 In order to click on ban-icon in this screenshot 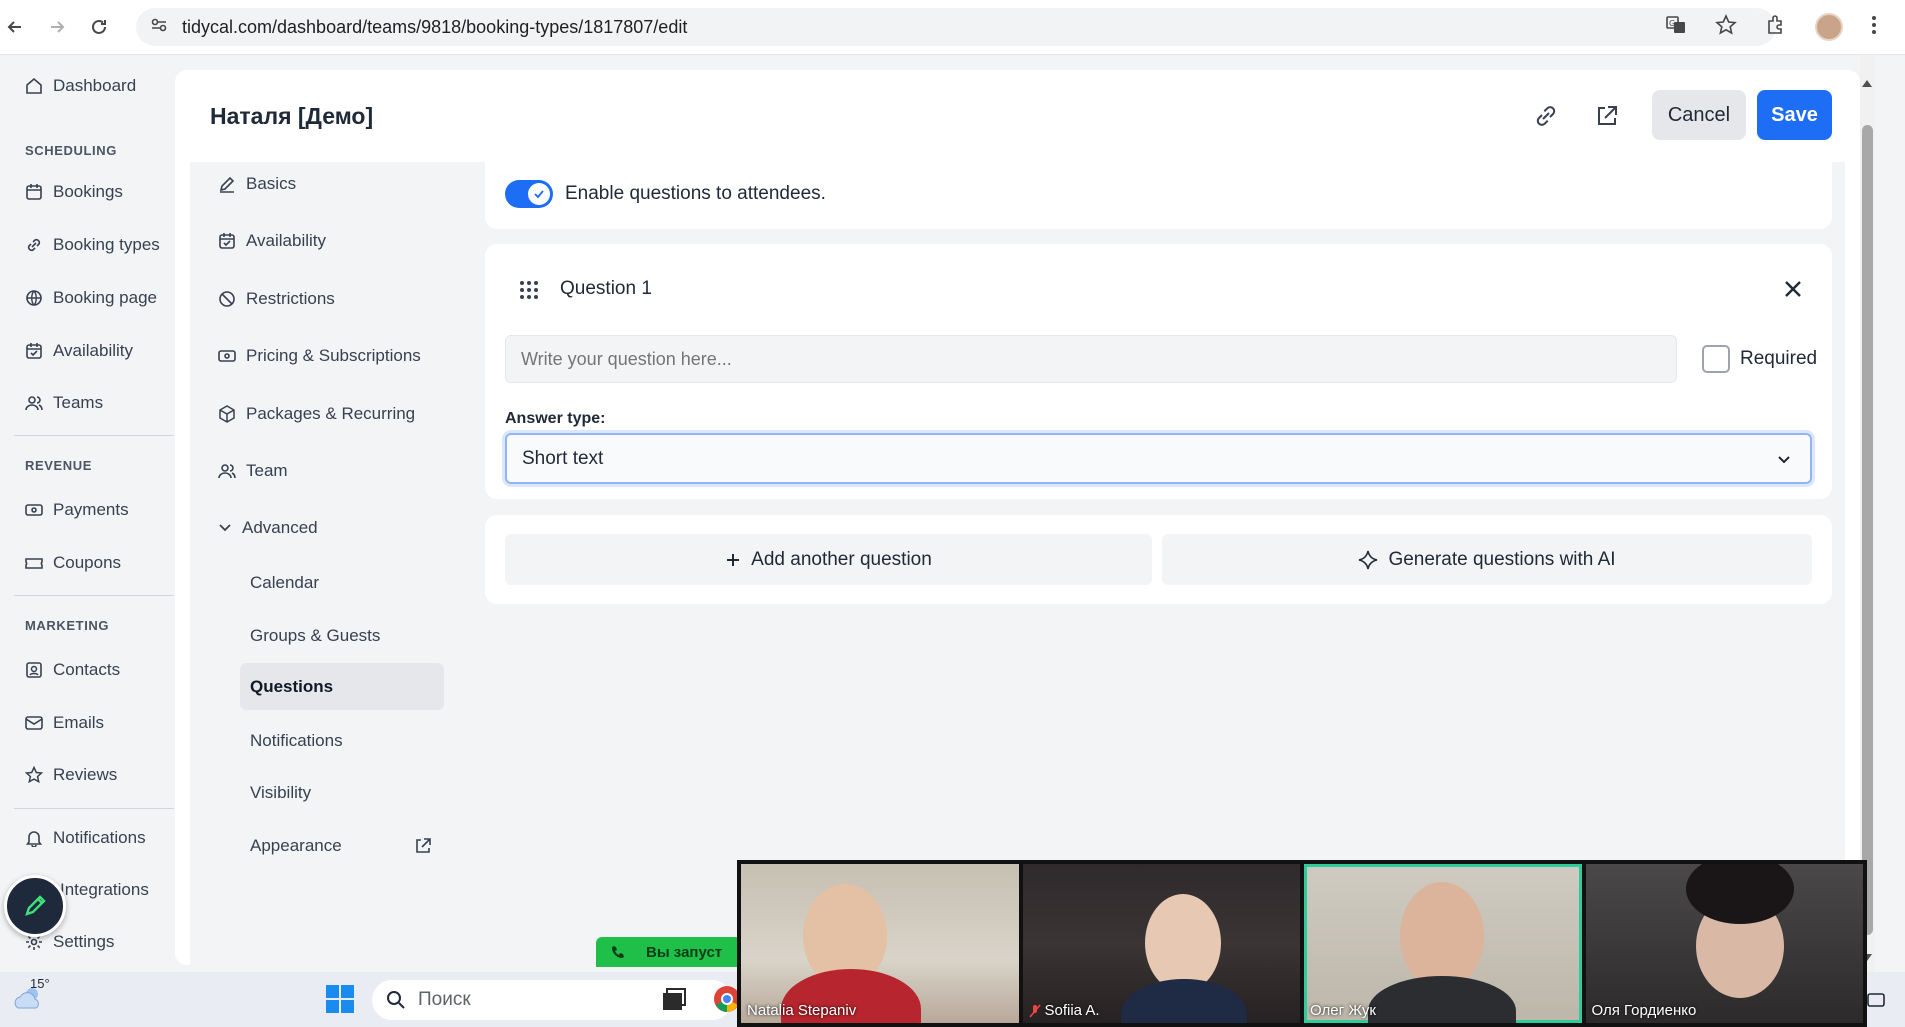, I will do `click(227, 299)`.